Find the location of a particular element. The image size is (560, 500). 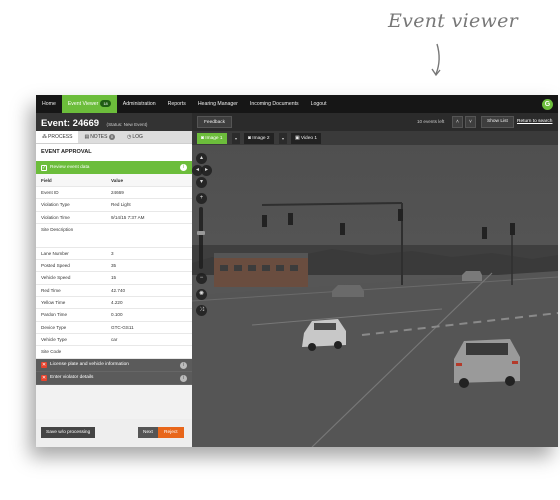

chevron-down-icon: ˅ is located at coordinates (470, 122).